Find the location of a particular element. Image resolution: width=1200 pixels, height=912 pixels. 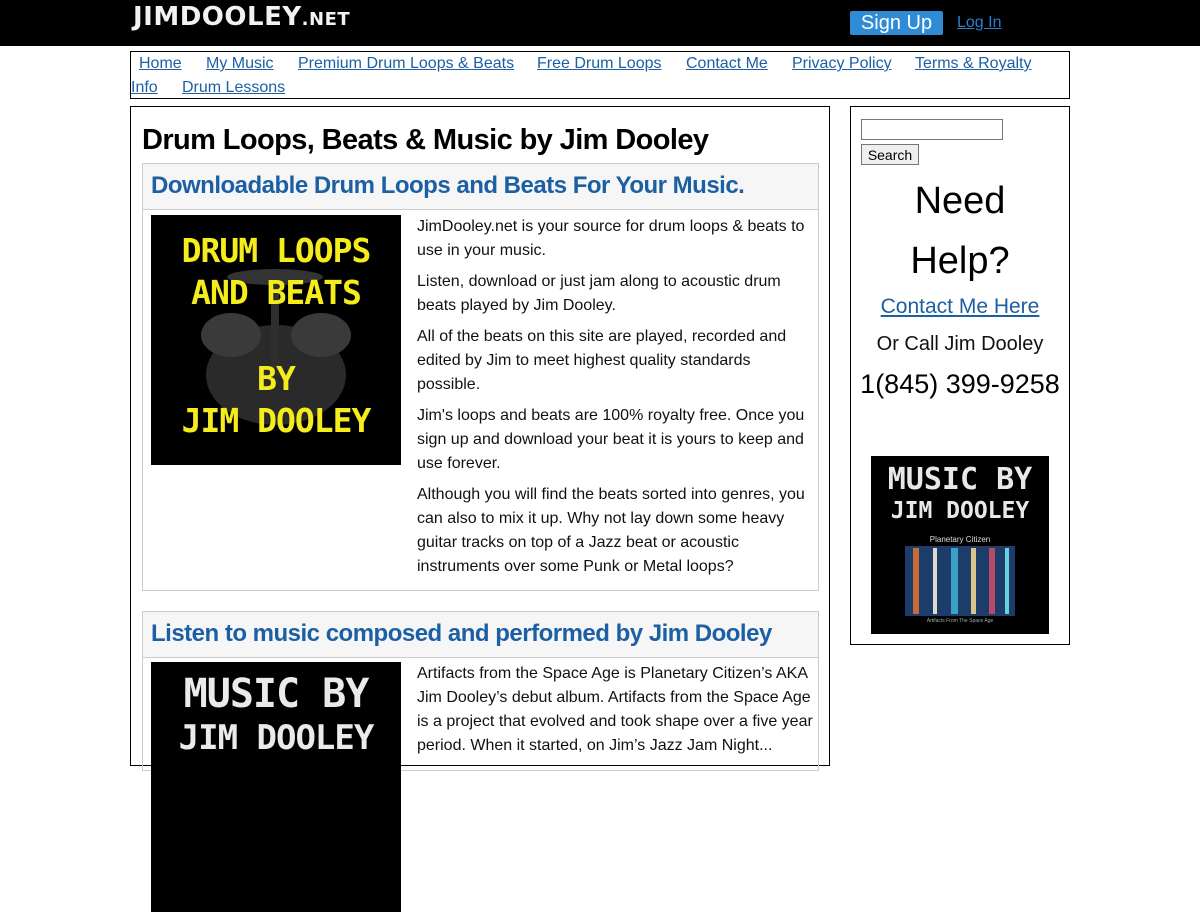

nav-my-music: My Music is located at coordinates (240, 64).